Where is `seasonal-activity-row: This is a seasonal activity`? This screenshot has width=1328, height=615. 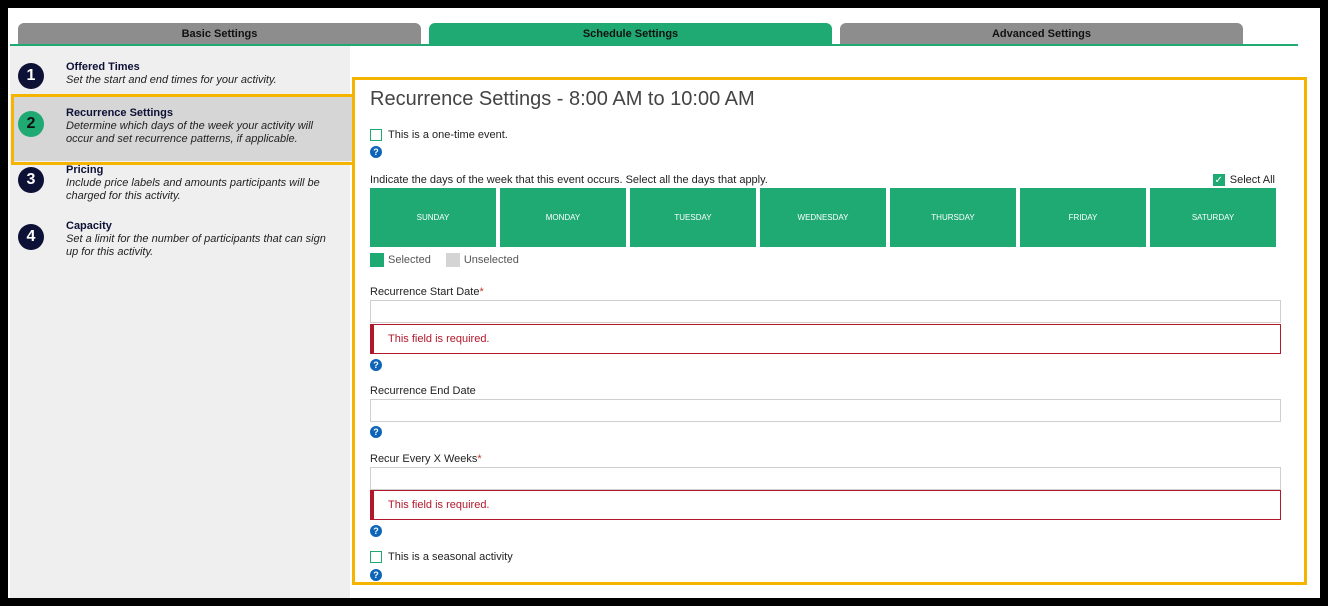
seasonal-activity-row: This is a seasonal activity is located at coordinates (441, 557).